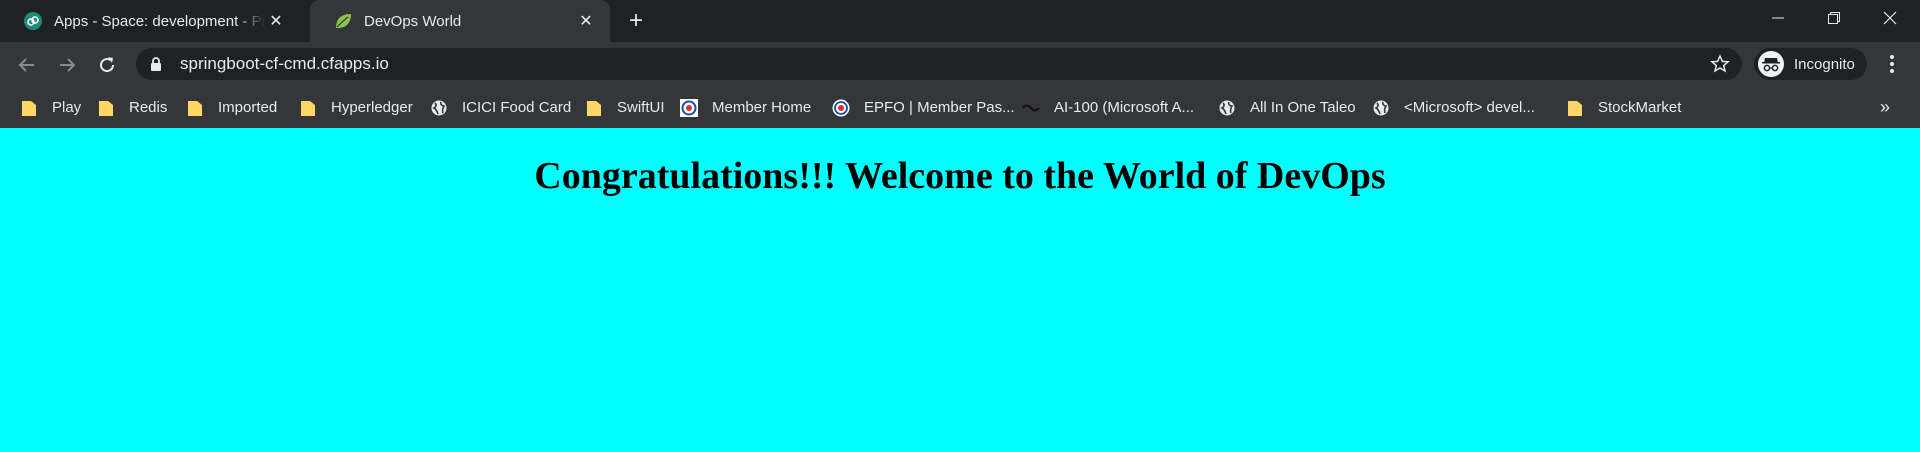 The image size is (1920, 452). I want to click on tab-title: Apps - Space: development - Pivotal, so click(160, 21).